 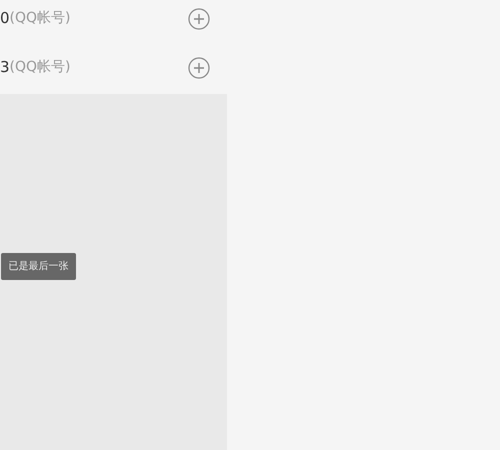 What do you see at coordinates (5, 19) in the screenshot?
I see `account-number: 0` at bounding box center [5, 19].